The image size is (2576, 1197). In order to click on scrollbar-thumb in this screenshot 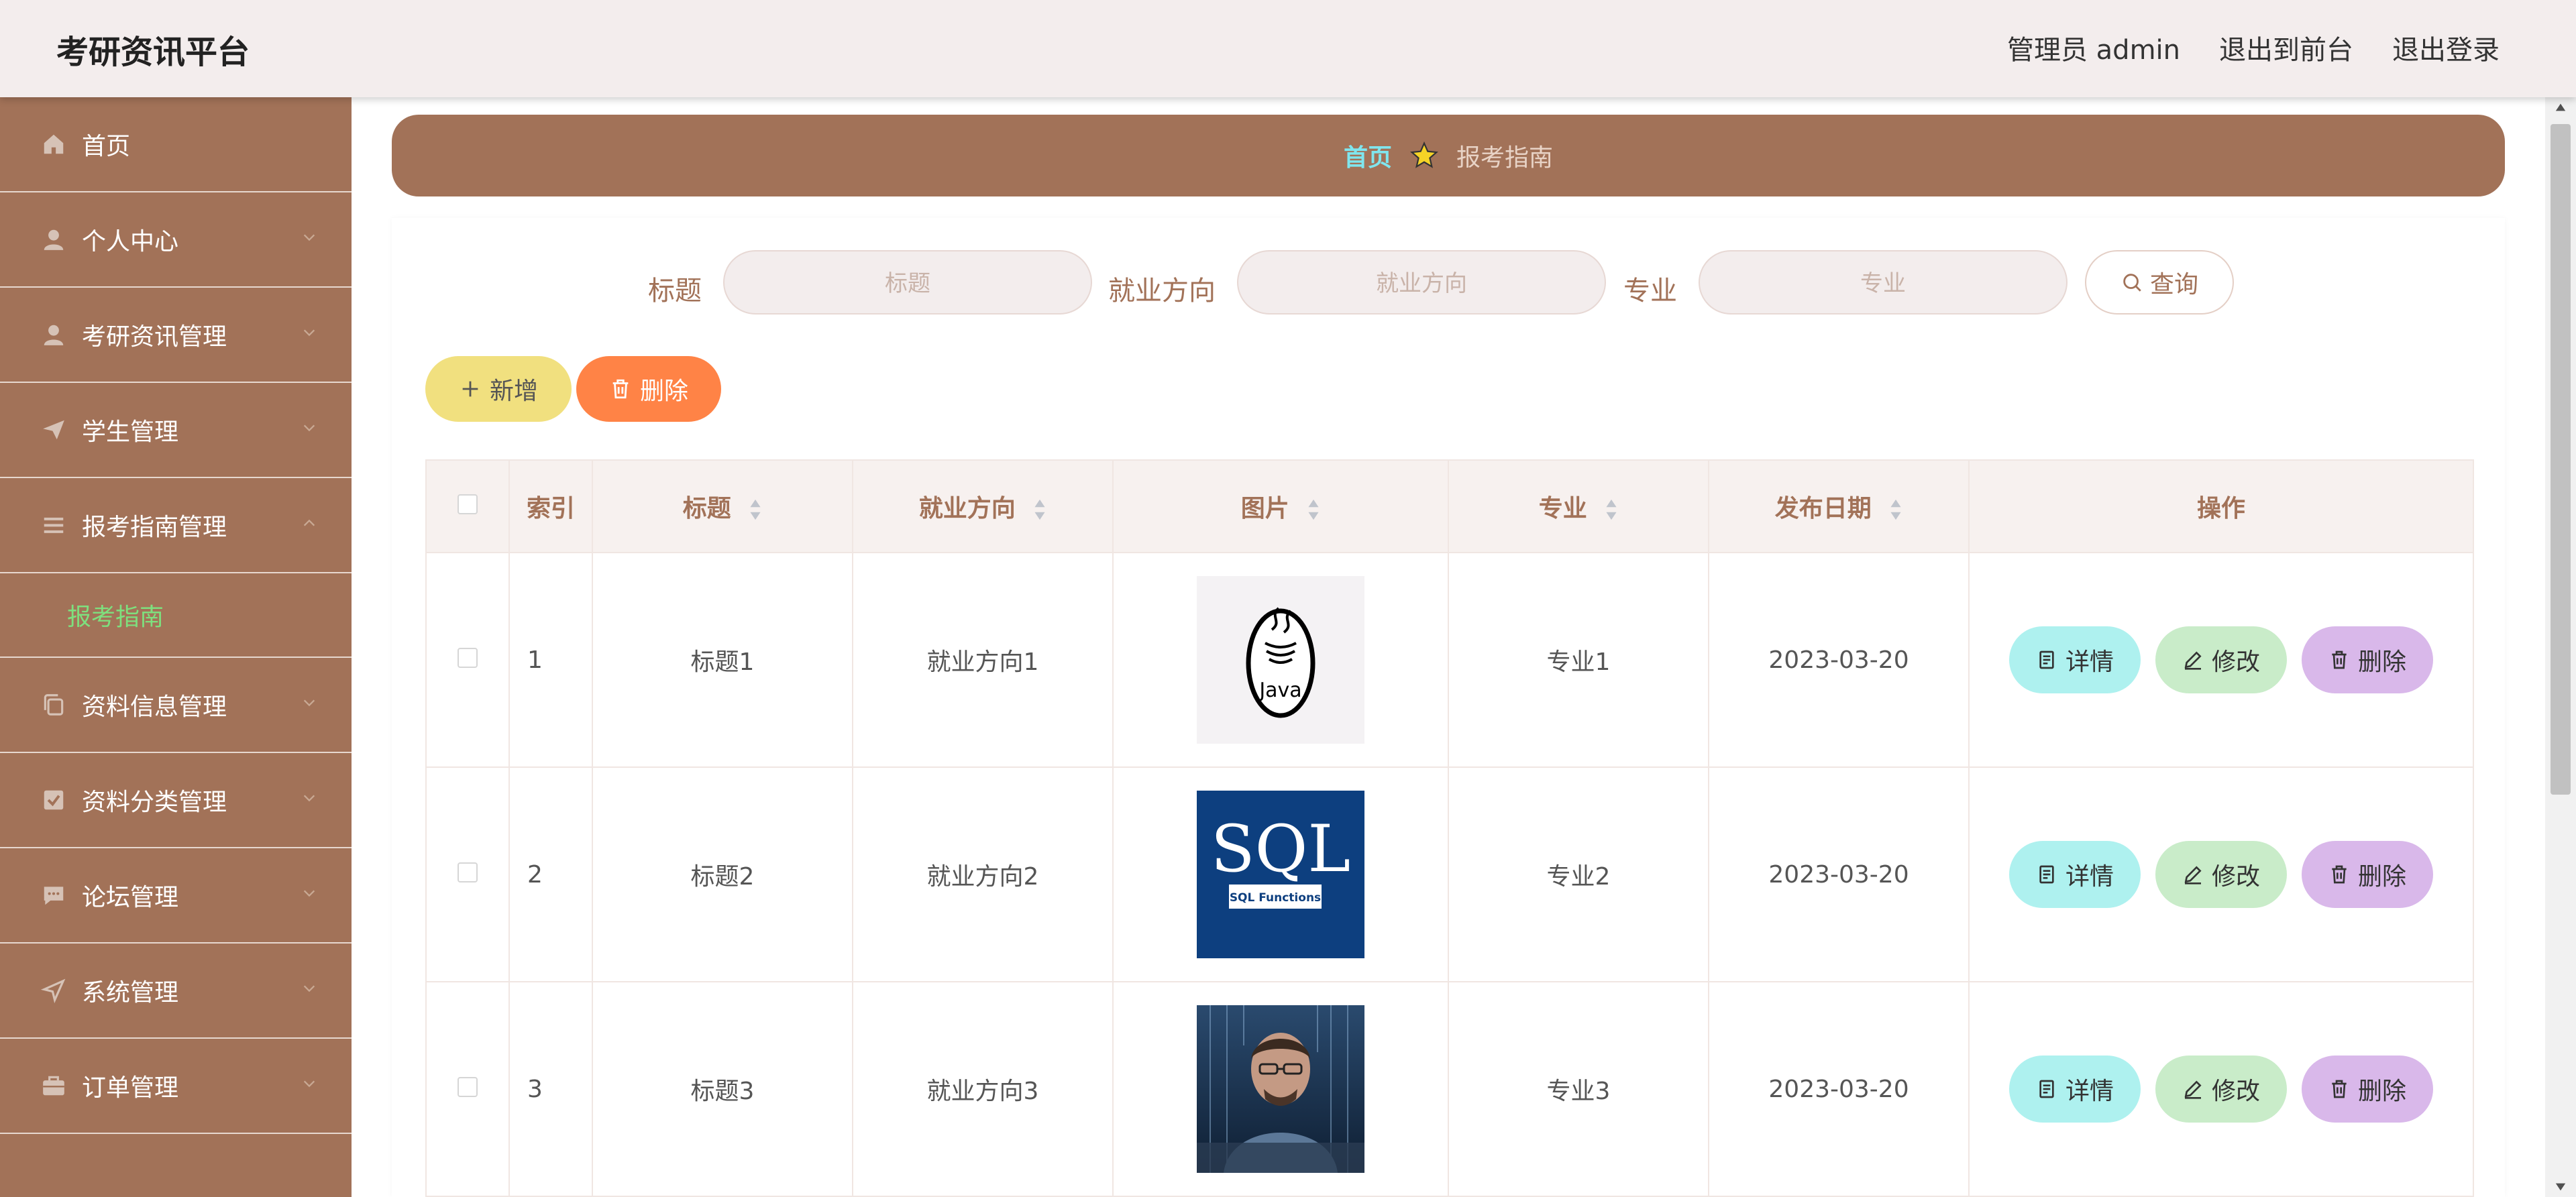, I will do `click(2561, 459)`.